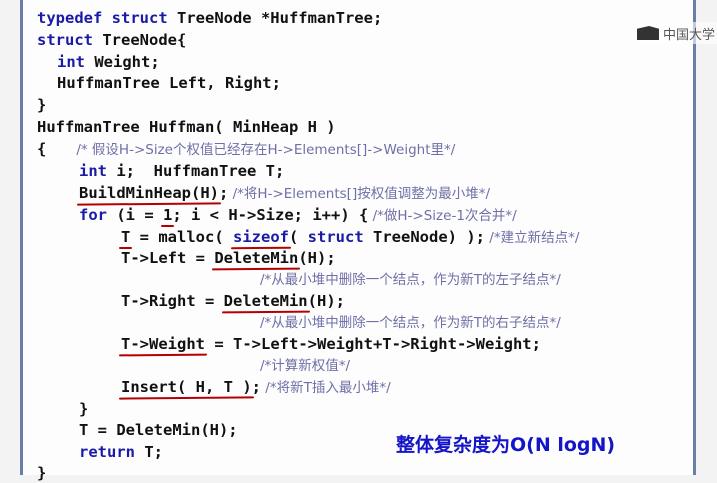  I want to click on mooc-watermark: 中国大学, so click(676, 33).